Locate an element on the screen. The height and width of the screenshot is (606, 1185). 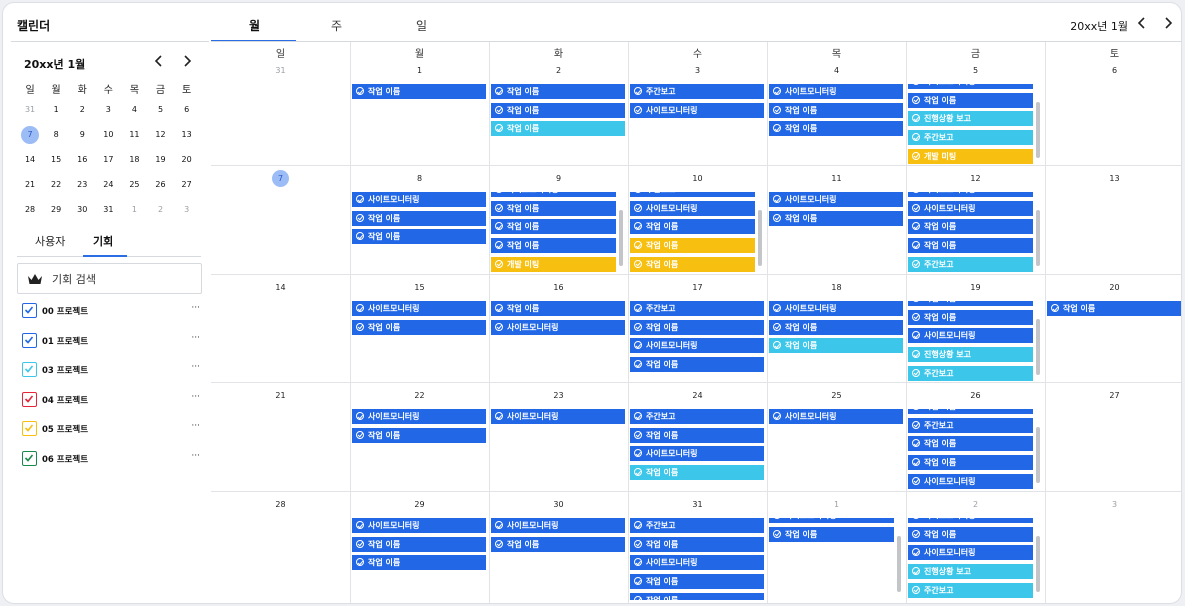
day-number: 11 is located at coordinates (836, 178).